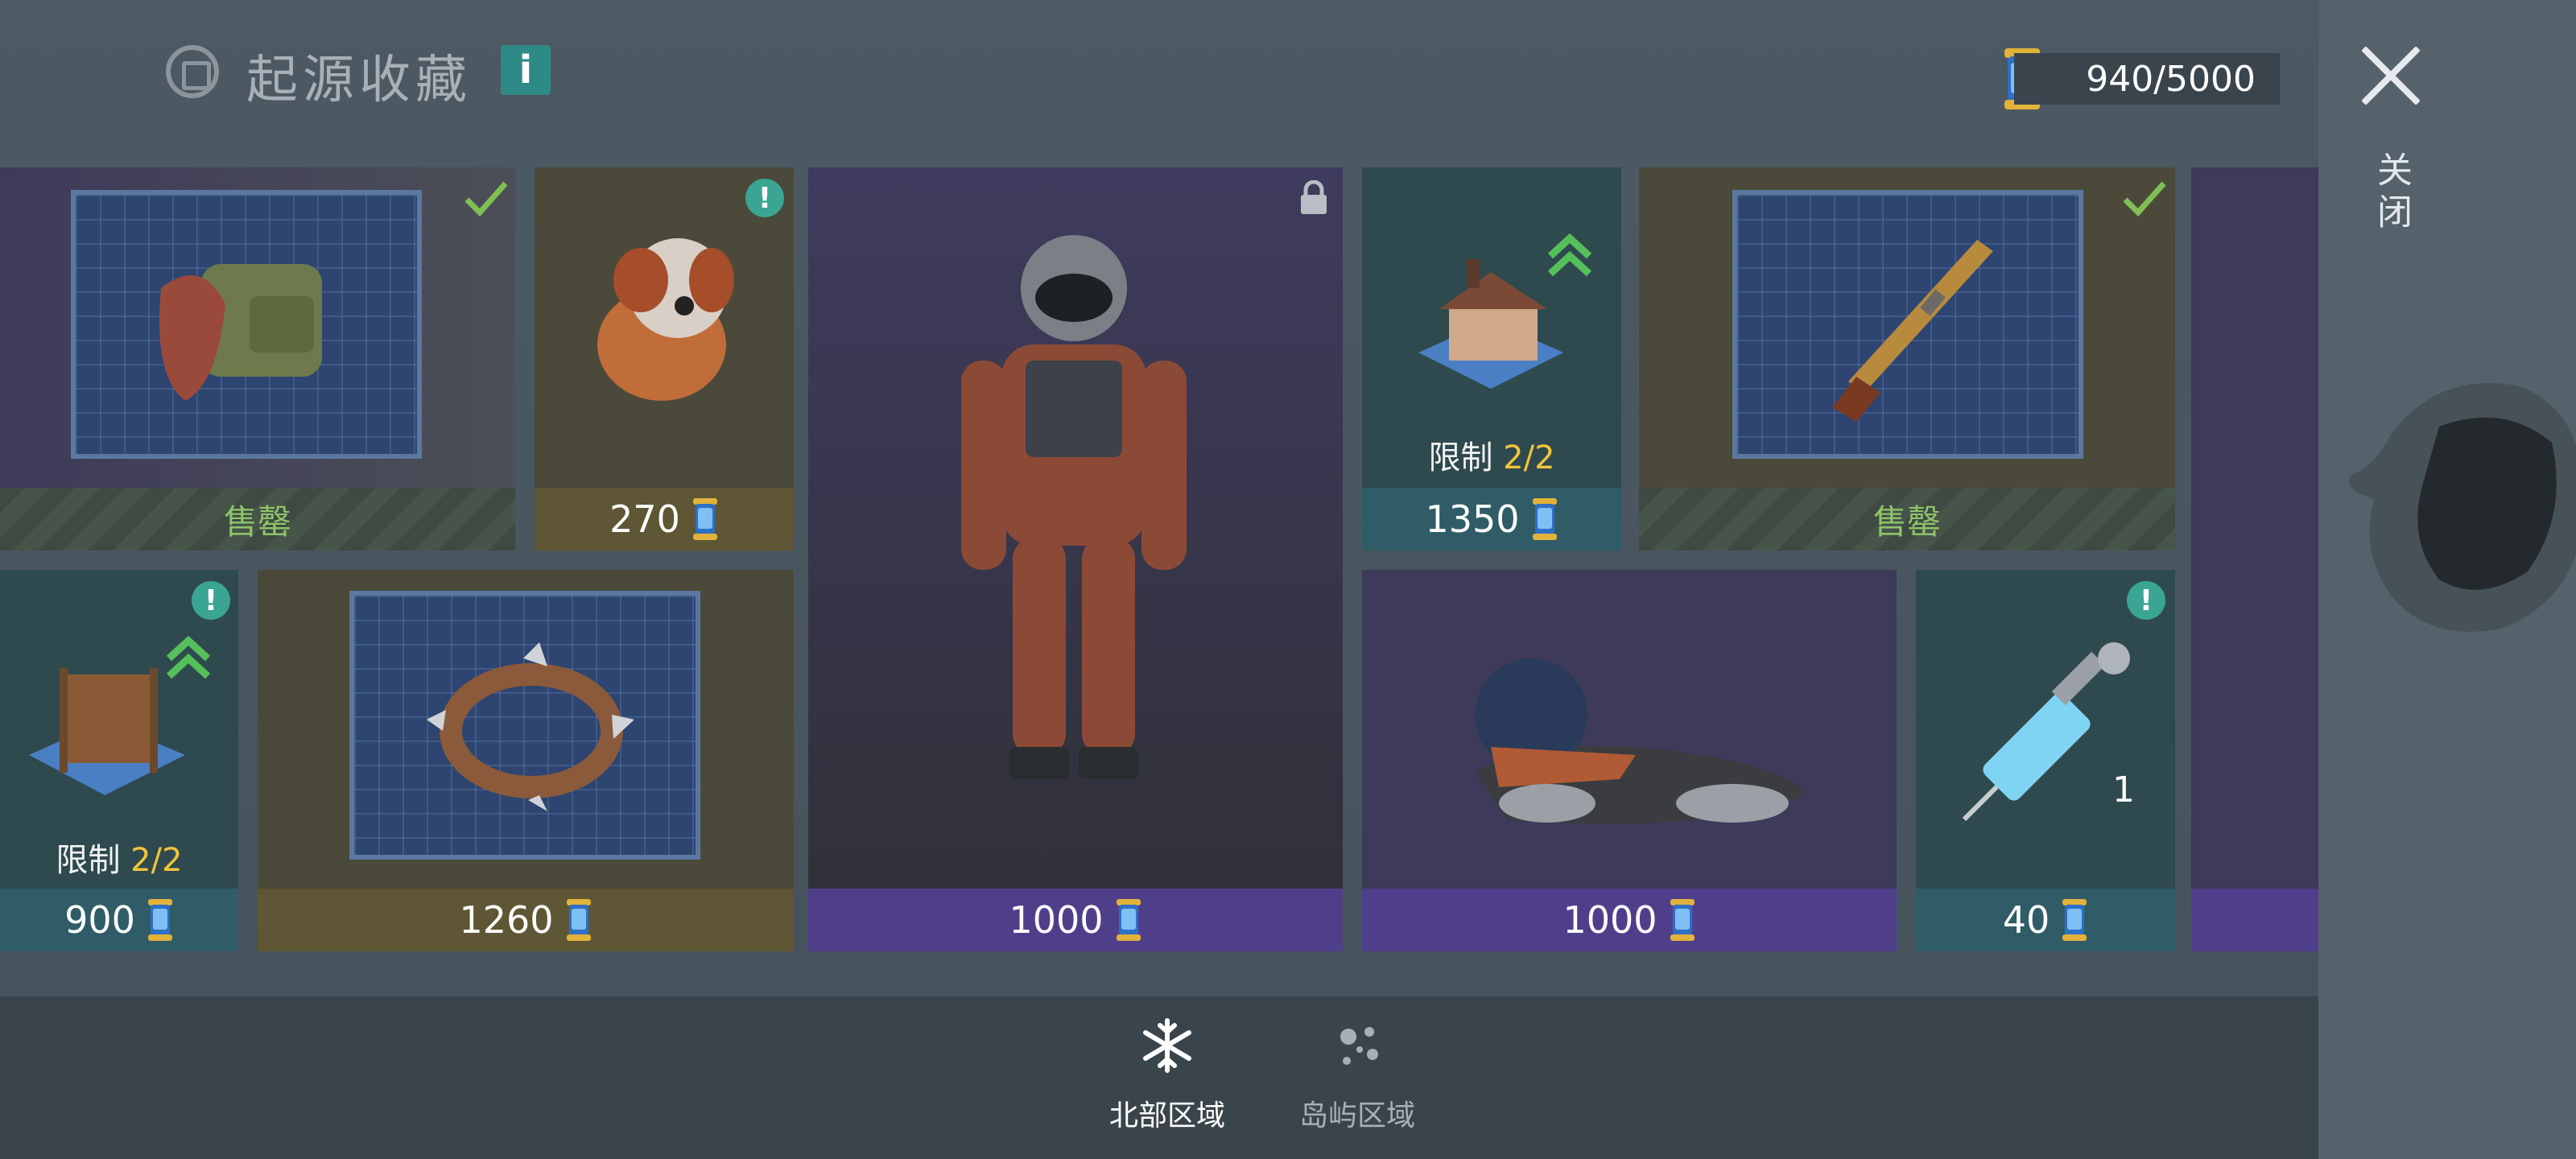  What do you see at coordinates (2392, 193) in the screenshot?
I see `close-label: 关闭` at bounding box center [2392, 193].